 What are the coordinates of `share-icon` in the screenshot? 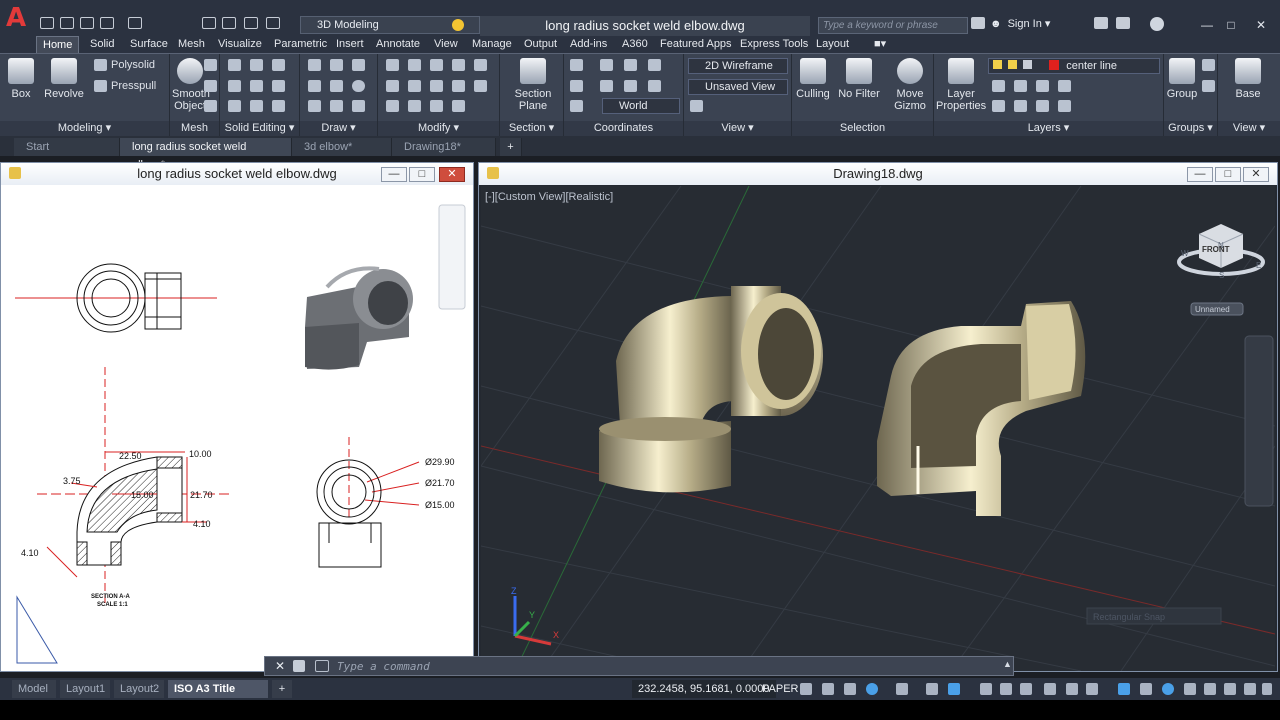 It's located at (251, 23).